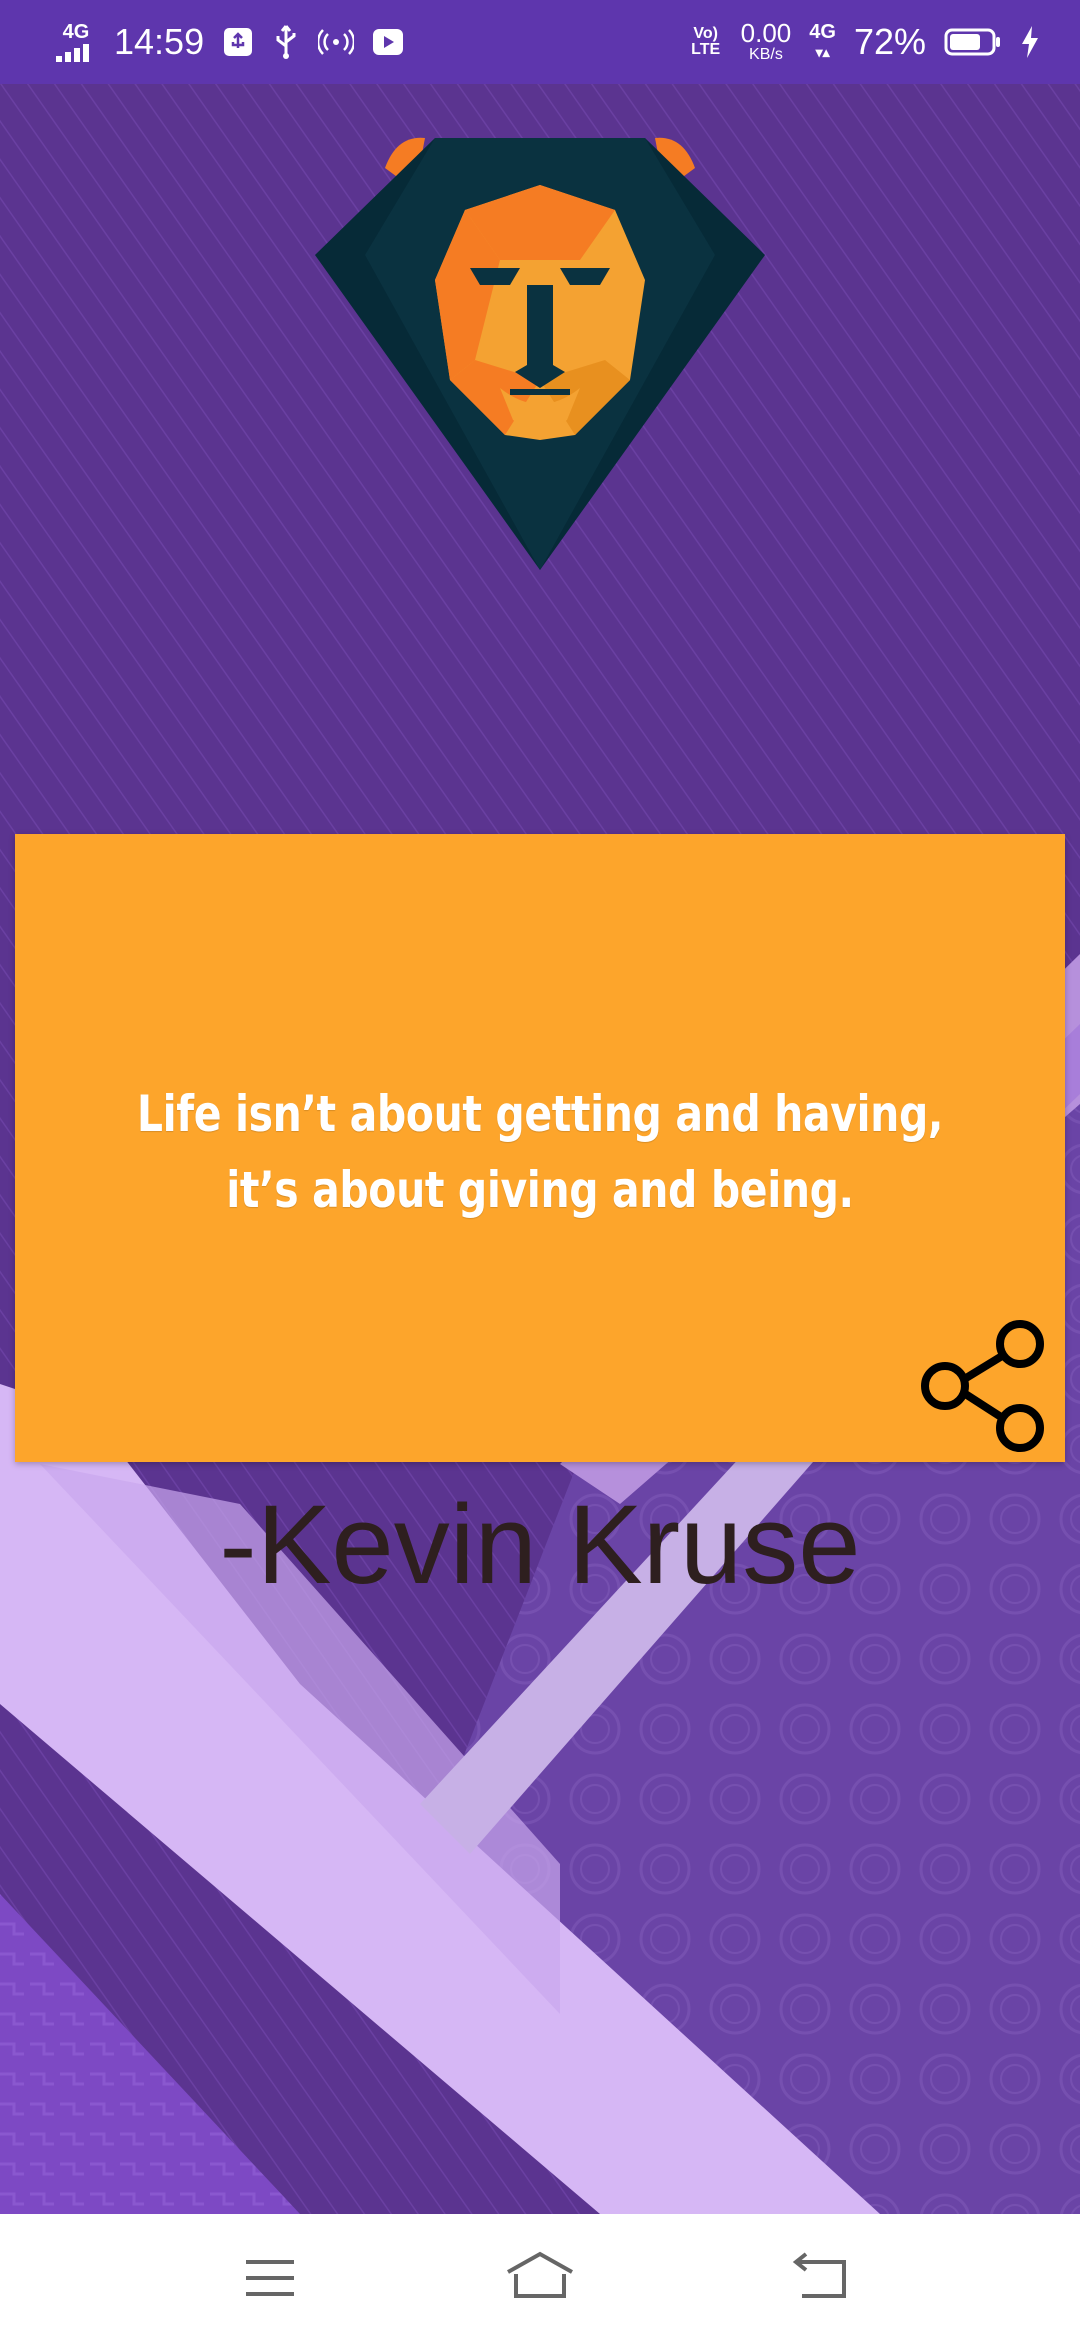  Describe the element at coordinates (972, 42) in the screenshot. I see `battery-icon` at that location.